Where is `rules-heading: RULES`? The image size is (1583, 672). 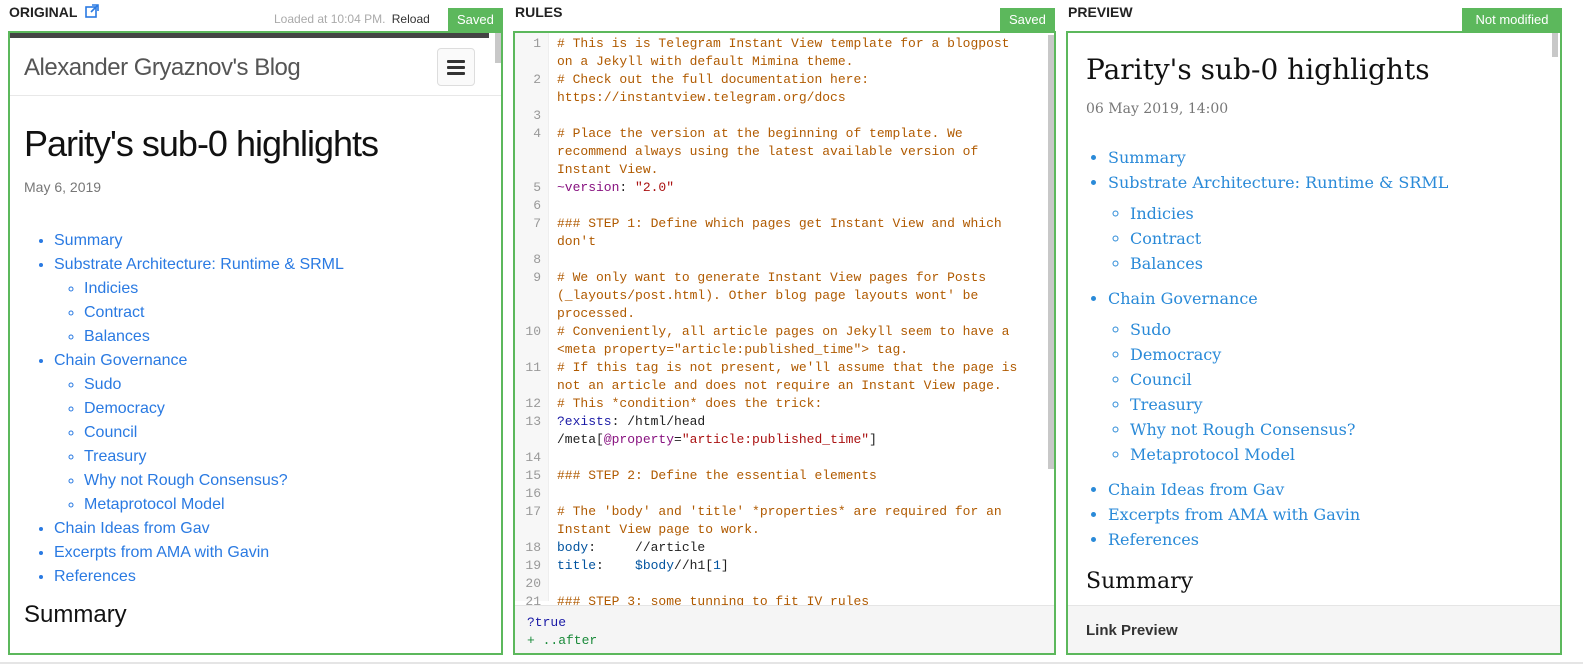
rules-heading: RULES is located at coordinates (539, 12).